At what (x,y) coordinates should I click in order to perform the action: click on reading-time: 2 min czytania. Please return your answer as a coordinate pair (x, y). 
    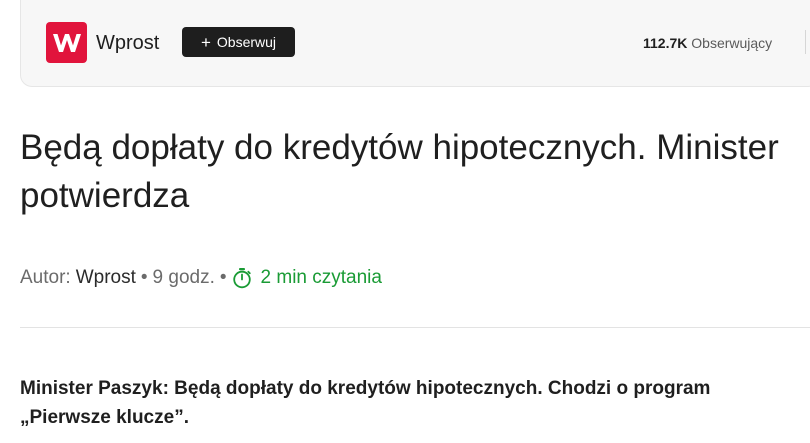
    Looking at the image, I should click on (307, 278).